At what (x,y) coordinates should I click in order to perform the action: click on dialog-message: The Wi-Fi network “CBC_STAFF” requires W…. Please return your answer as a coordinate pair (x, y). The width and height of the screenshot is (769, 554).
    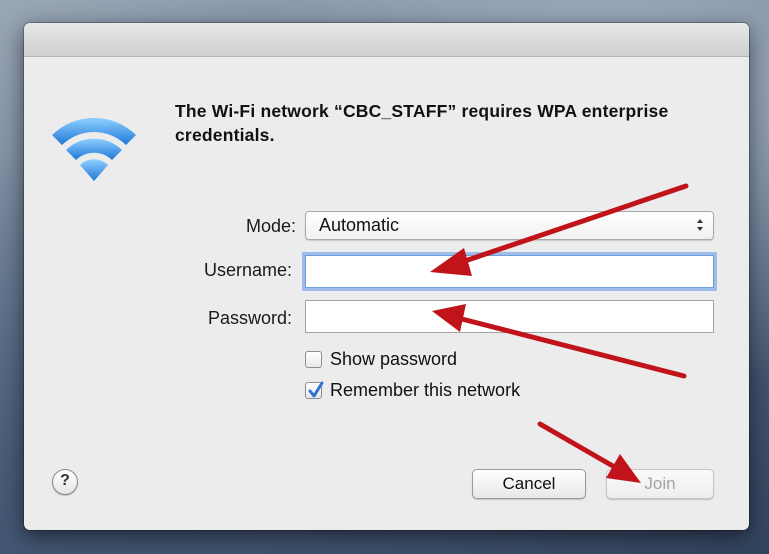
    Looking at the image, I should click on (422, 123).